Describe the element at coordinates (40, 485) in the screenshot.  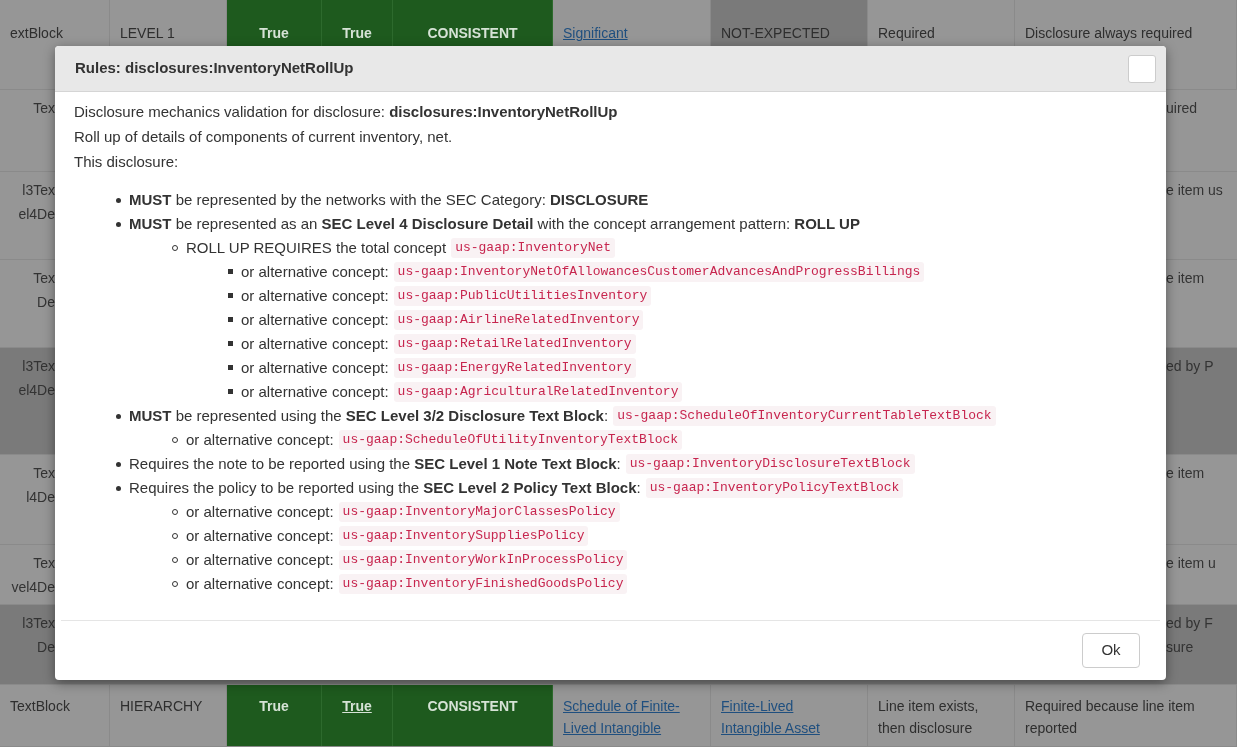
I see `table-cell-text: Tex l4De` at that location.